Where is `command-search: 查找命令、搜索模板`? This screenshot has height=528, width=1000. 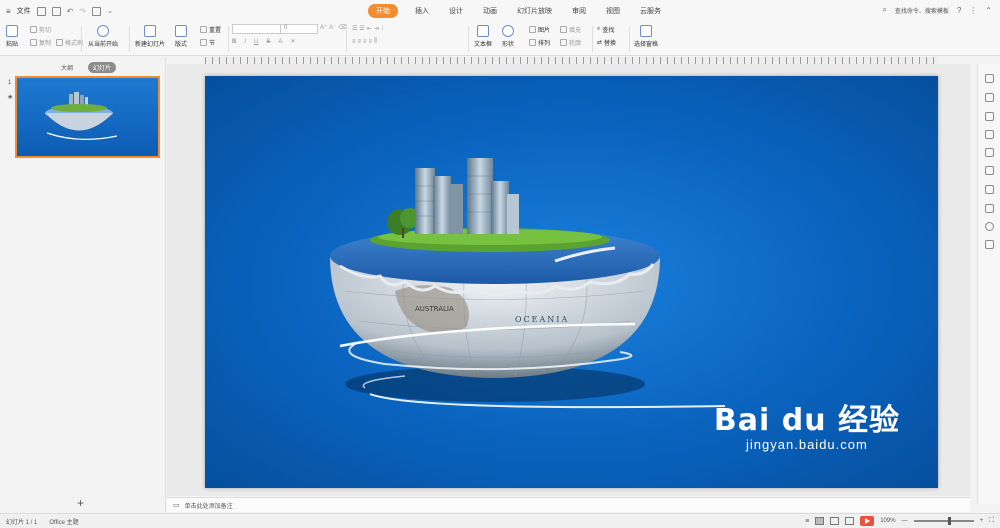 command-search: 查找命令、搜索模板 is located at coordinates (922, 10).